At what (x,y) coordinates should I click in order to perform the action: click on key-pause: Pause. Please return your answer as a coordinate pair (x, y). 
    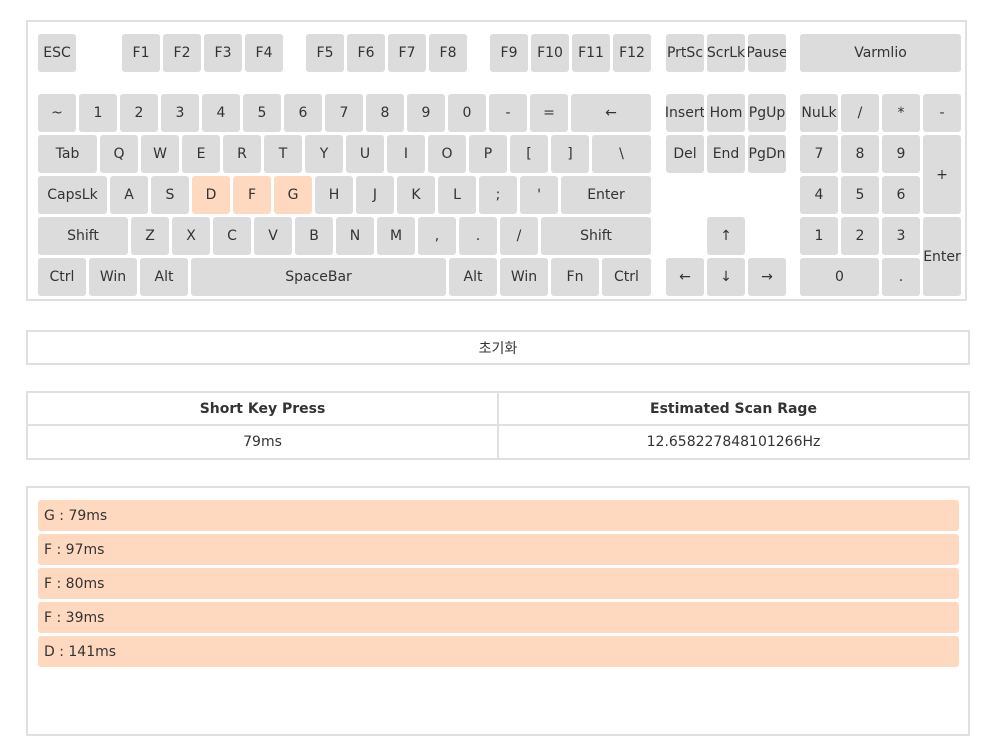
    Looking at the image, I should click on (767, 53).